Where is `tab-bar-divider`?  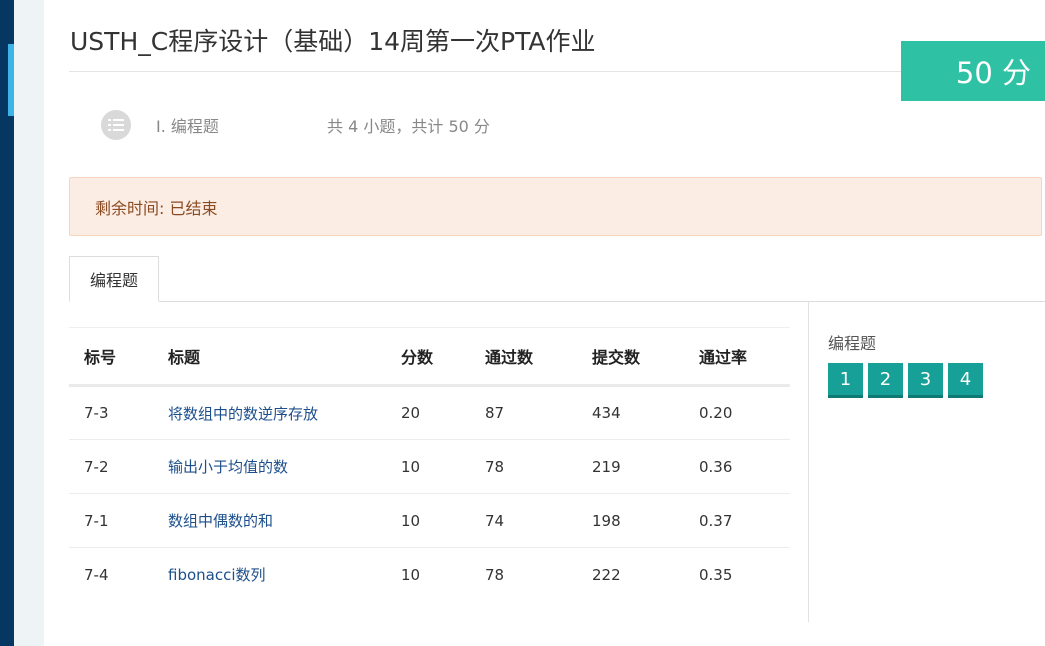
tab-bar-divider is located at coordinates (557, 301).